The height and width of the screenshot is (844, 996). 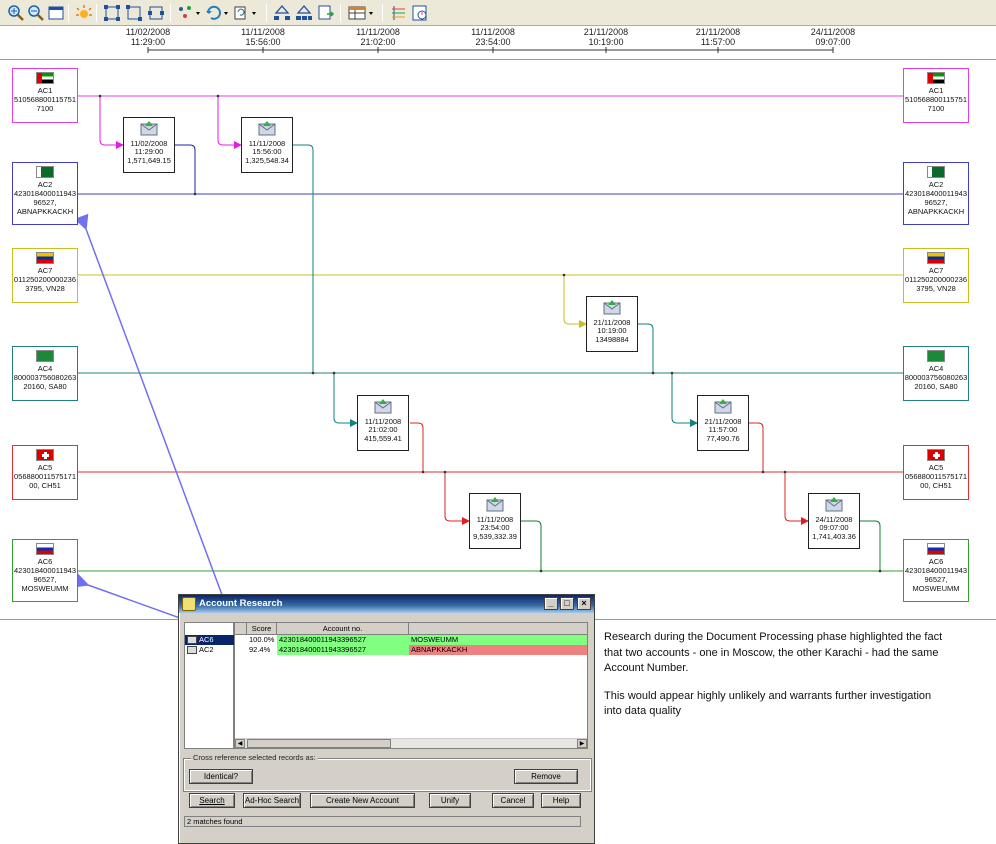 What do you see at coordinates (936, 193) in the screenshot?
I see `account-node-ac2-right: AC2 423018400011943 96527, ABNAPKKACKH` at bounding box center [936, 193].